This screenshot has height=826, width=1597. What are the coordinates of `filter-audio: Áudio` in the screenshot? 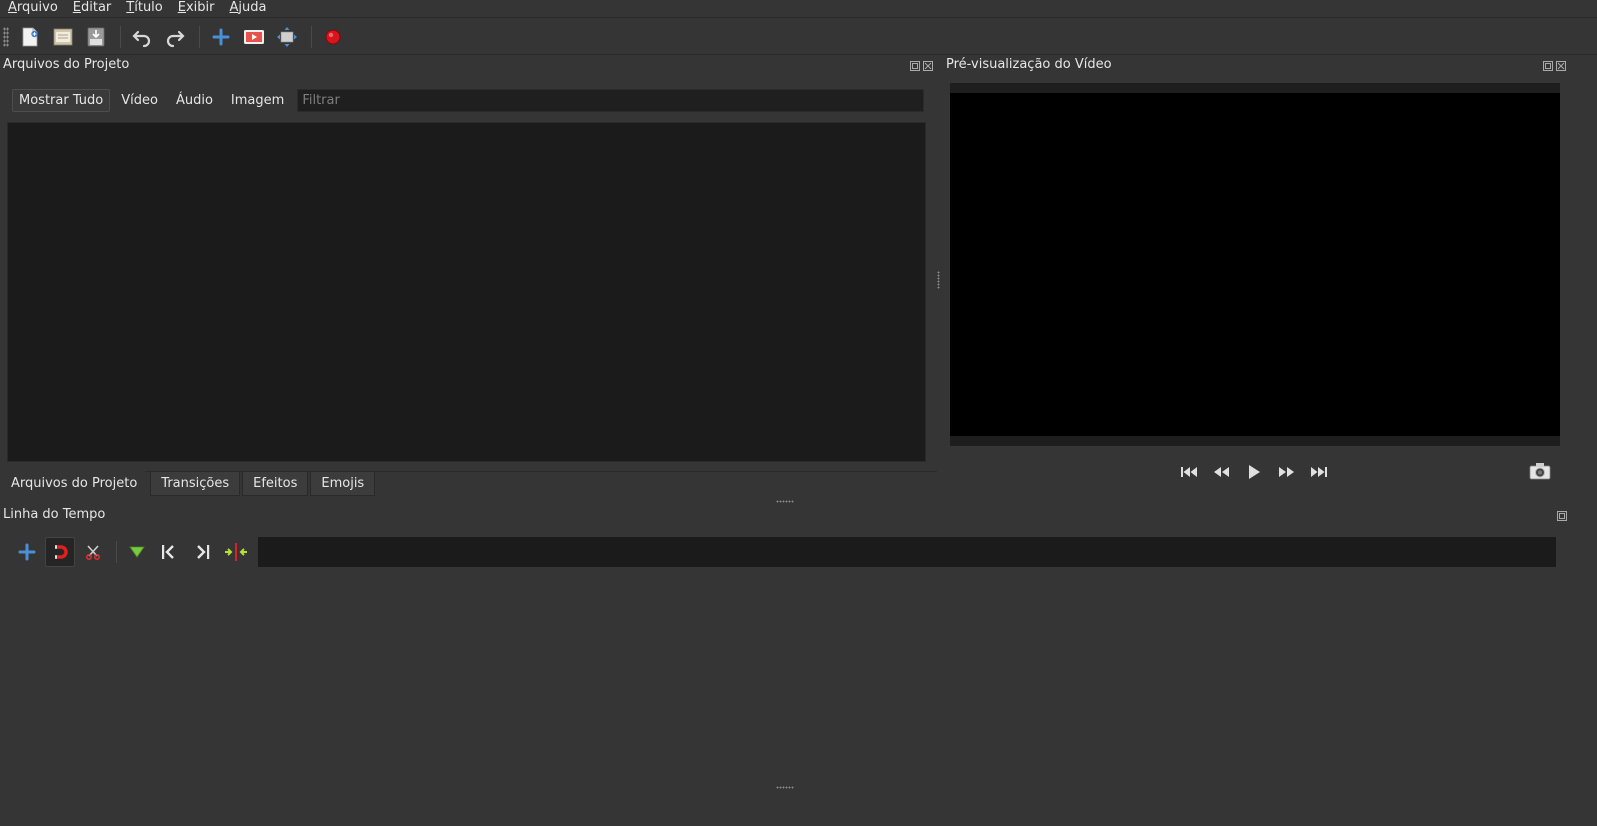 It's located at (194, 100).